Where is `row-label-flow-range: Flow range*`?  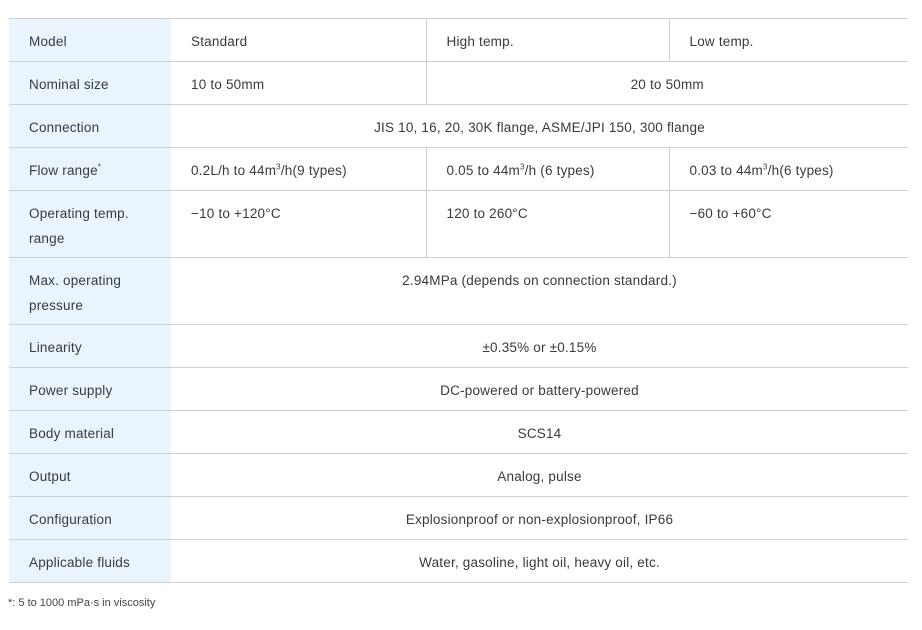
row-label-flow-range: Flow range* is located at coordinates (90, 169).